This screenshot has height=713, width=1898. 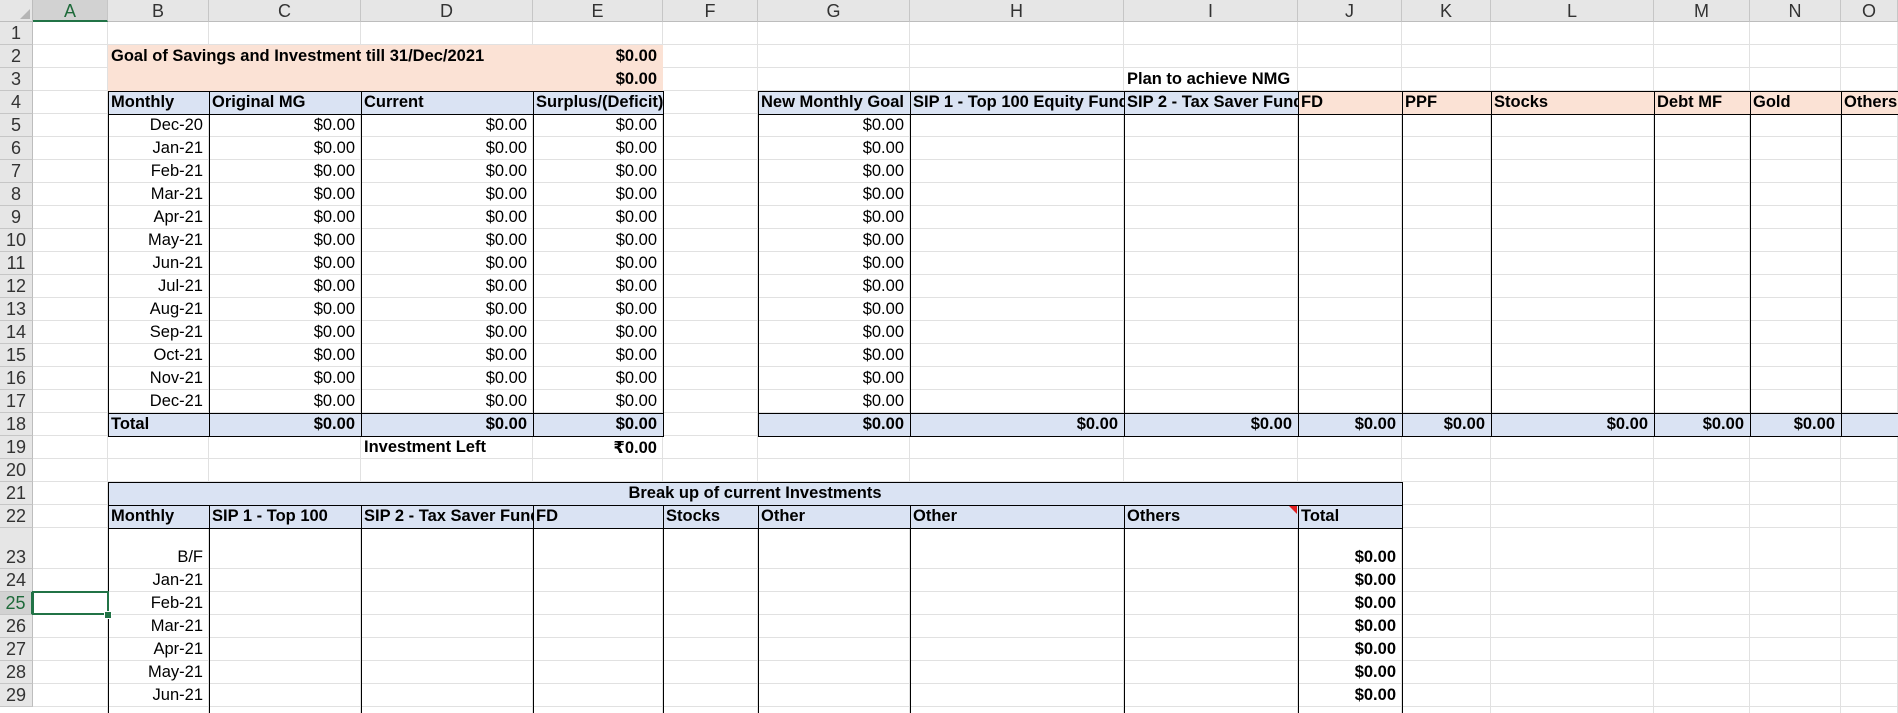 I want to click on active-cell-selection, so click(x=70, y=603).